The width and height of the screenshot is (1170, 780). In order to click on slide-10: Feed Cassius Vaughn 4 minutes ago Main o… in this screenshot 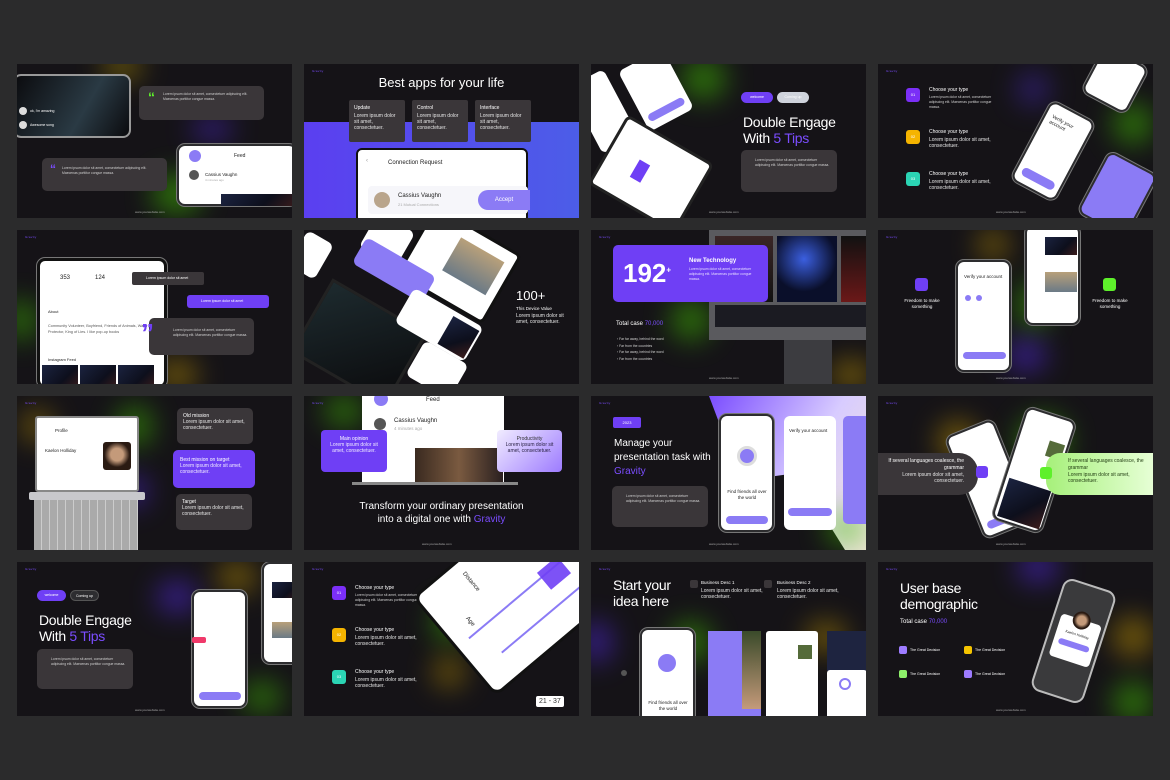, I will do `click(441, 473)`.